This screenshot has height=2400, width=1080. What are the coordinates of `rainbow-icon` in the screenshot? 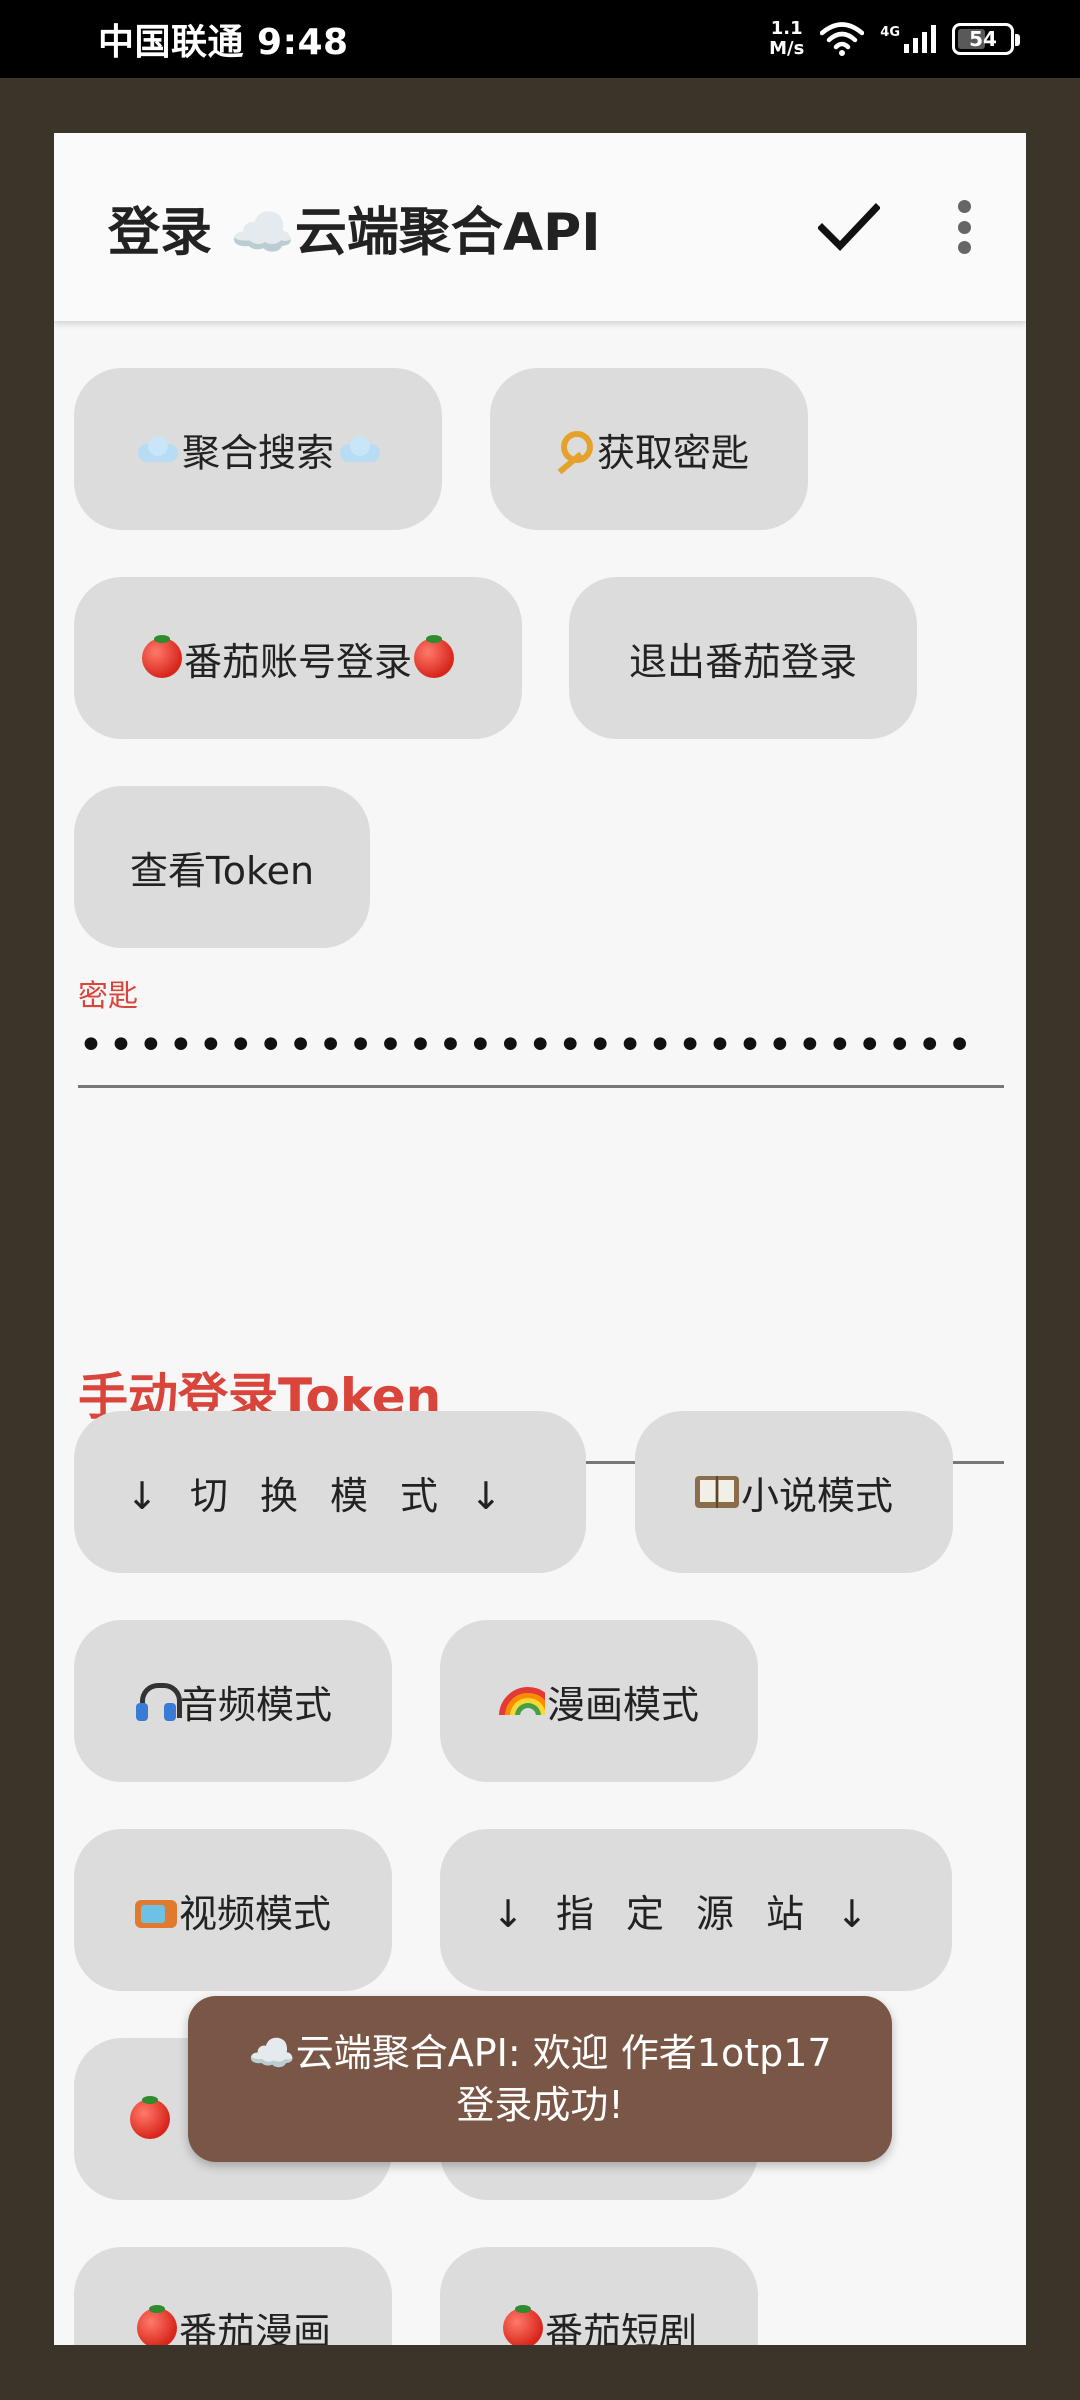 It's located at (521, 1701).